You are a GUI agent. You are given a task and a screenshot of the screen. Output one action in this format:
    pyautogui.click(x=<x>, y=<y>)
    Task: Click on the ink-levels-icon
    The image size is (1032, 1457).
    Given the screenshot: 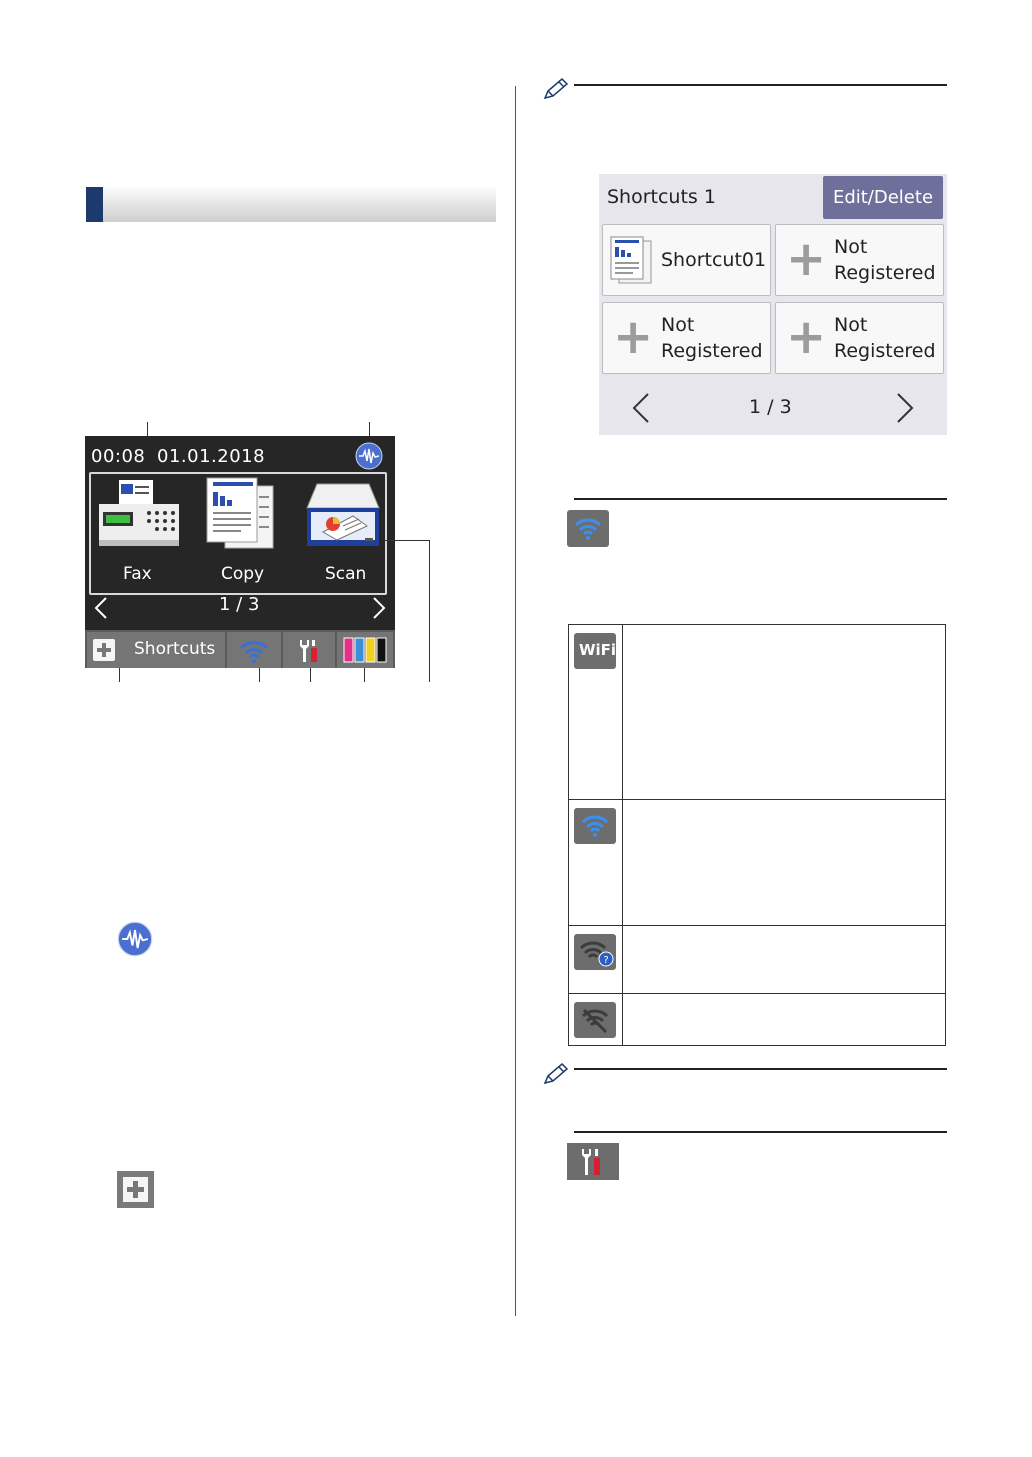 What is the action you would take?
    pyautogui.click(x=365, y=650)
    